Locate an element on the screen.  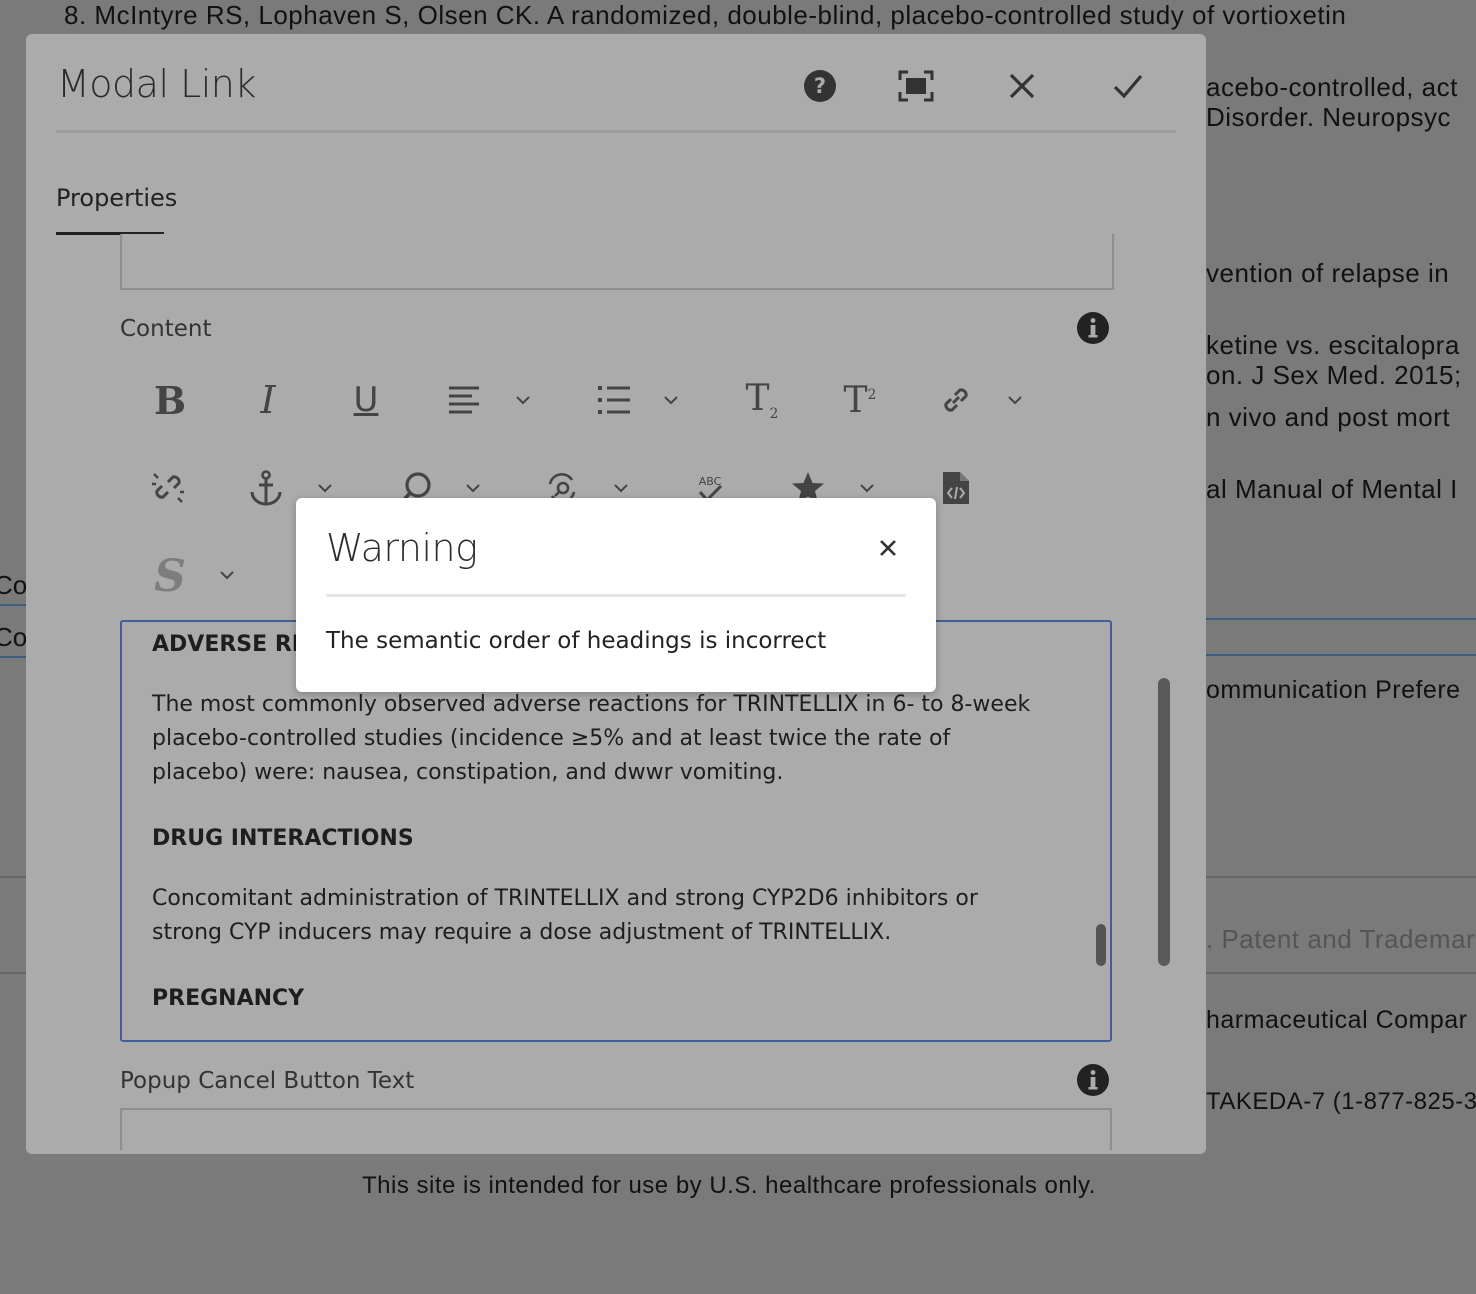
italic-icon: I is located at coordinates (268, 400).